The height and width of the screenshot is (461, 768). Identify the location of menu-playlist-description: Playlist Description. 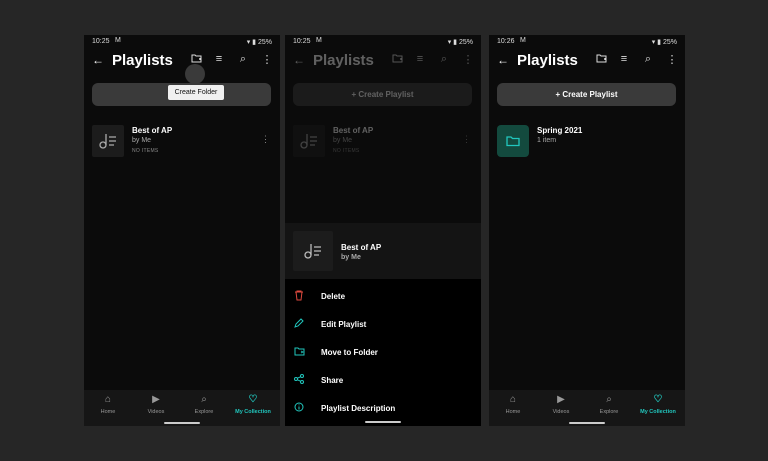
(383, 409).